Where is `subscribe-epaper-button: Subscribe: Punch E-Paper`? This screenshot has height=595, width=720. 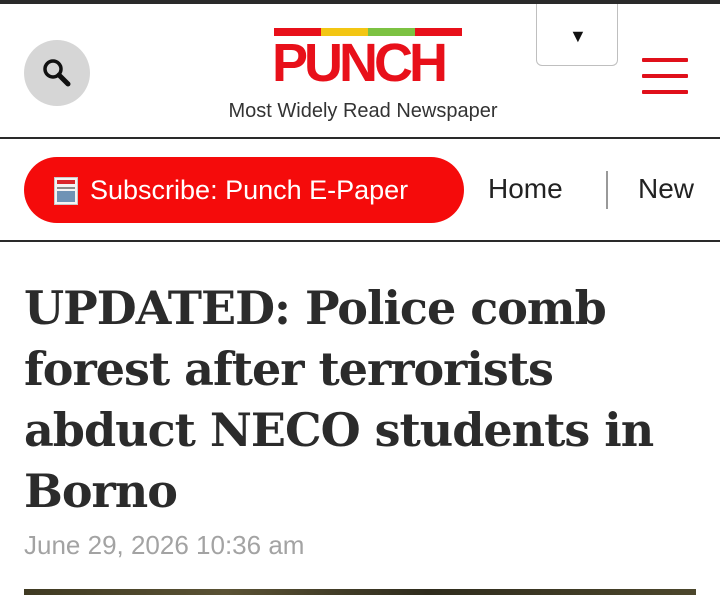 subscribe-epaper-button: Subscribe: Punch E-Paper is located at coordinates (244, 190).